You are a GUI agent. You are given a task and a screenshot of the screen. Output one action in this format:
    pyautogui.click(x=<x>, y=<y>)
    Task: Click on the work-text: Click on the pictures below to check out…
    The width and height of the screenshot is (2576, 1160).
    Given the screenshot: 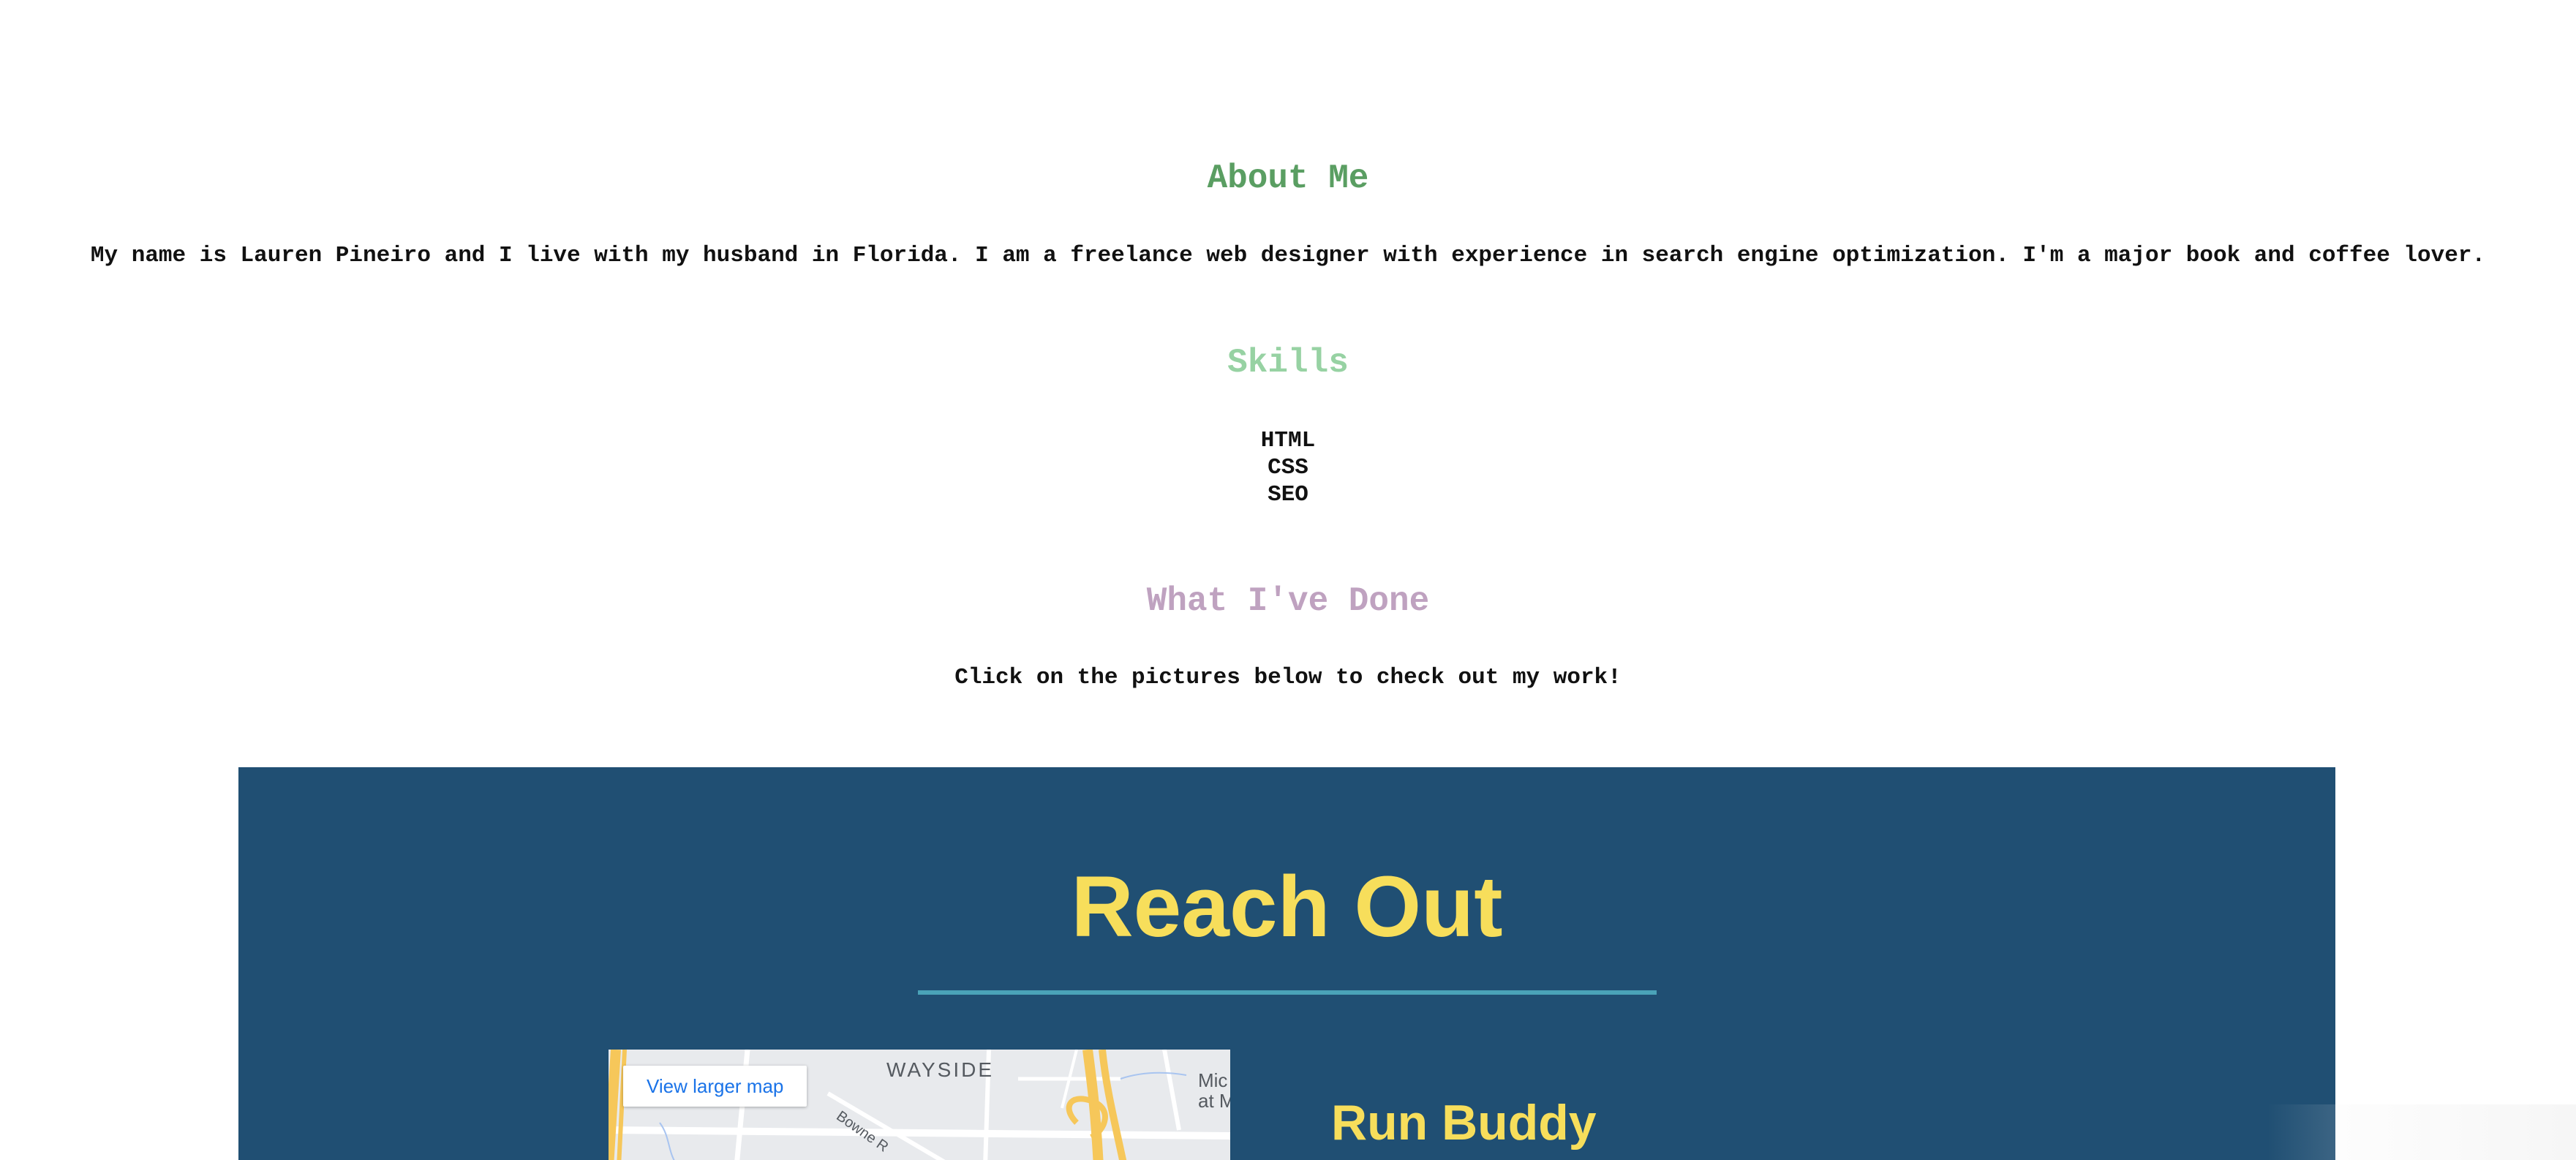 What is the action you would take?
    pyautogui.click(x=1288, y=677)
    